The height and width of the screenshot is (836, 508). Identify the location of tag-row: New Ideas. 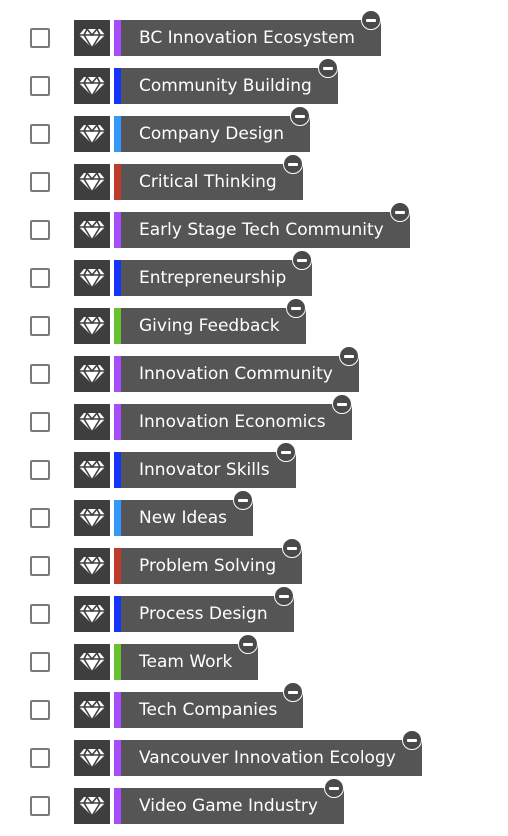
(254, 514).